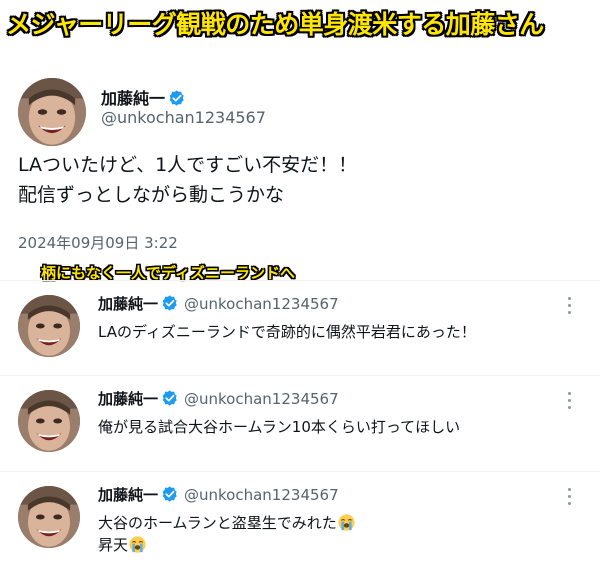 This screenshot has width=600, height=566. I want to click on title-banner: メジャーリーグ観戦のため単身渡米する加藤さん, so click(300, 26).